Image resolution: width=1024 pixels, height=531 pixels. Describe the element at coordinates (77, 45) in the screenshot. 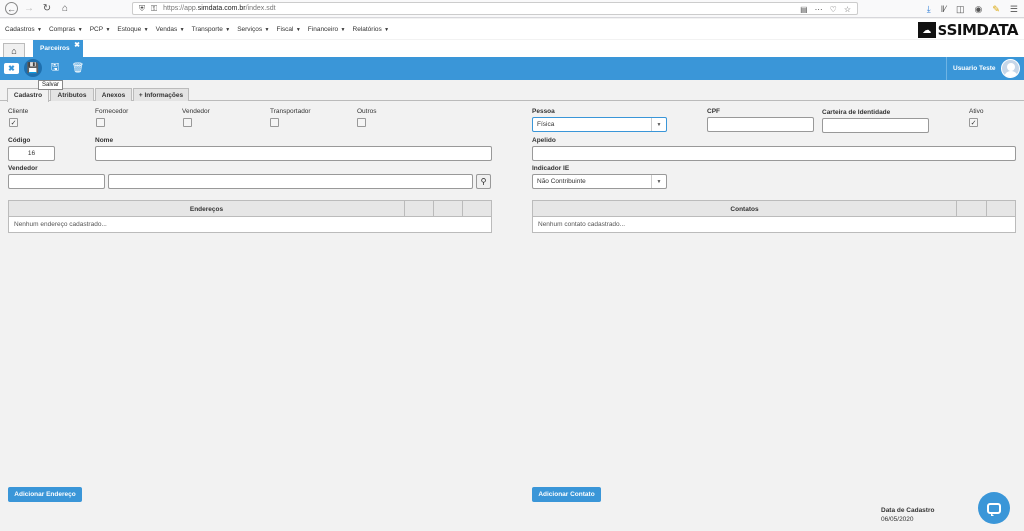

I see `close-icon: ✖` at that location.